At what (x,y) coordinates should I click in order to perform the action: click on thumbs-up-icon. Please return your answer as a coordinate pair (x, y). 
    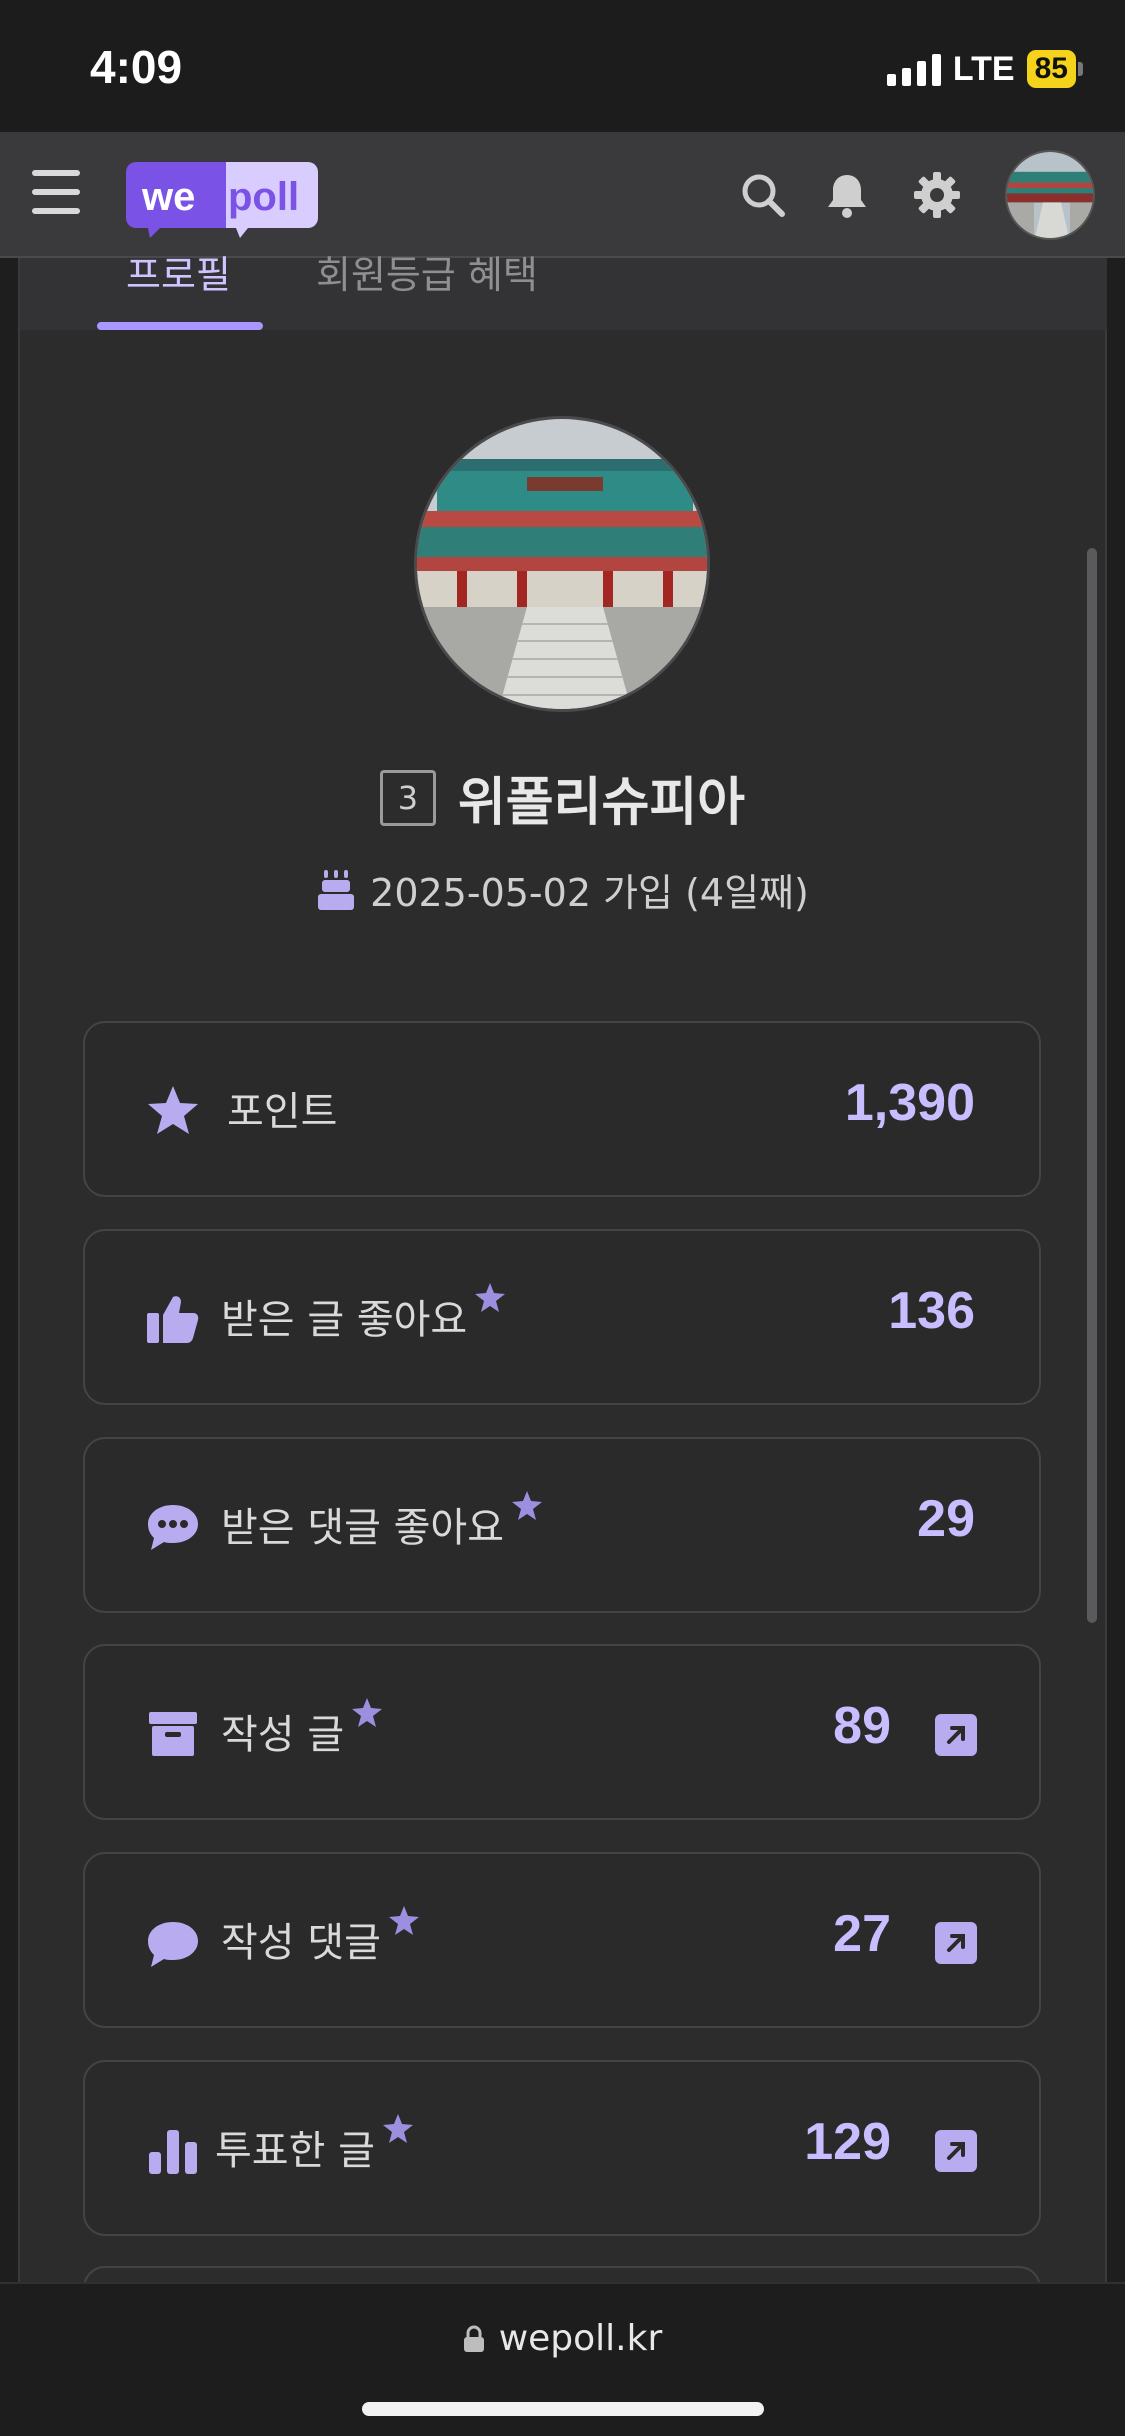
    Looking at the image, I should click on (173, 1319).